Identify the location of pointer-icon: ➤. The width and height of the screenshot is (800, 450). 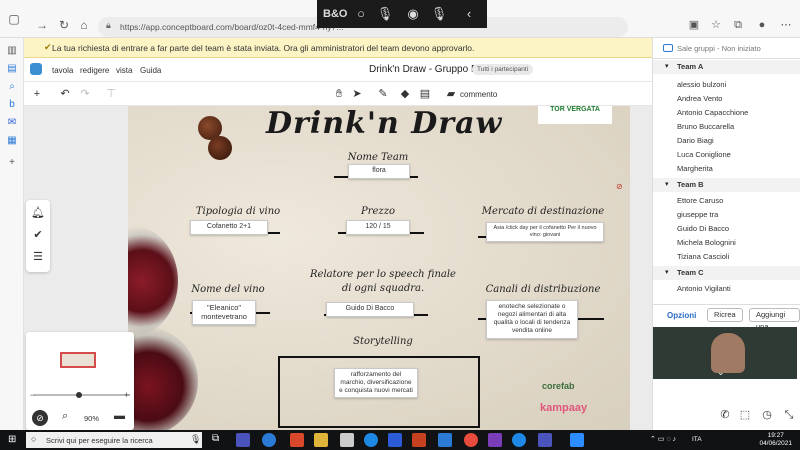
(357, 94).